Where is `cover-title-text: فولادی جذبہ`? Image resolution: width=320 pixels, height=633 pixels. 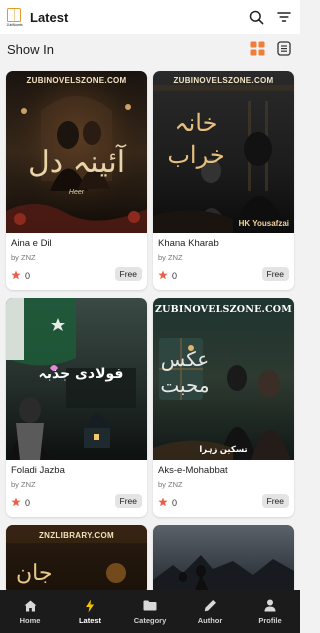
cover-title-text: فولادی جذبہ is located at coordinates (81, 374).